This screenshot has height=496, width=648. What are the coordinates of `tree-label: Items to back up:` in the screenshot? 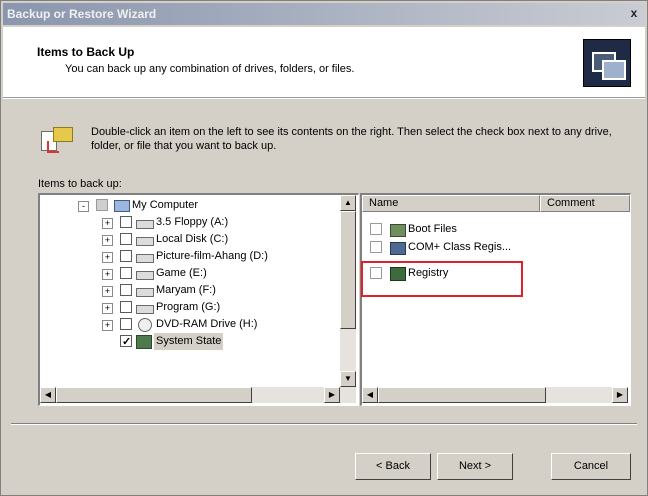 It's located at (80, 184).